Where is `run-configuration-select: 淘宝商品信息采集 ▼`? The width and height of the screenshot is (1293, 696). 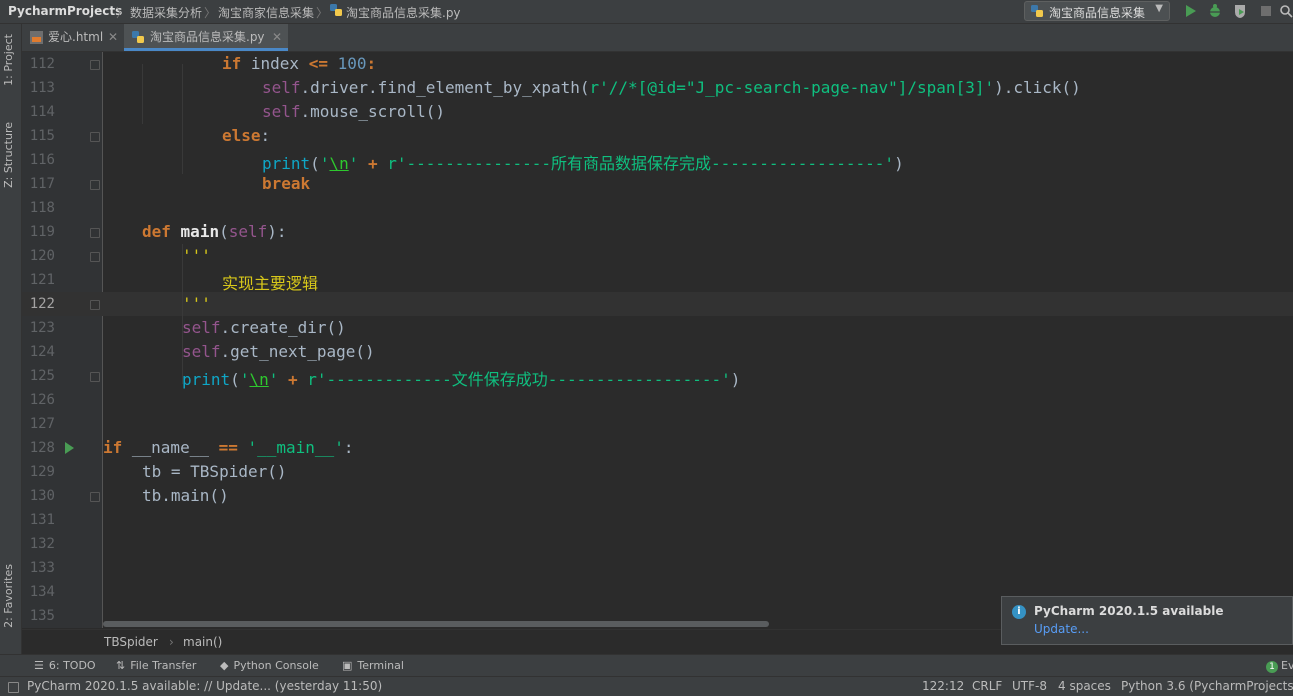 run-configuration-select: 淘宝商品信息采集 ▼ is located at coordinates (1097, 11).